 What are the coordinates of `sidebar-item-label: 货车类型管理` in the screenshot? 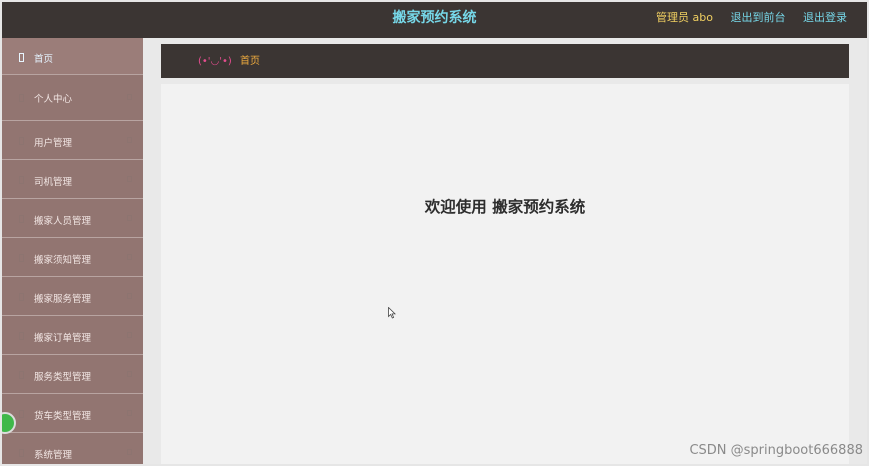 It's located at (63, 416).